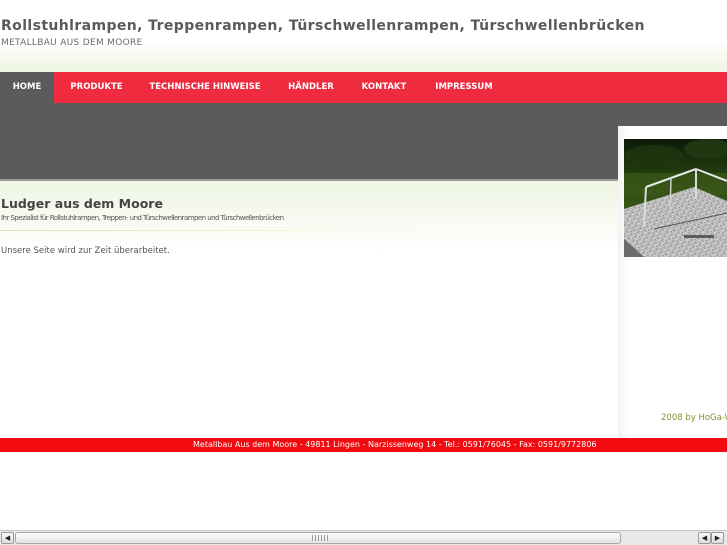  Describe the element at coordinates (311, 87) in the screenshot. I see `nav-item-haendler: HÄNDLER` at that location.